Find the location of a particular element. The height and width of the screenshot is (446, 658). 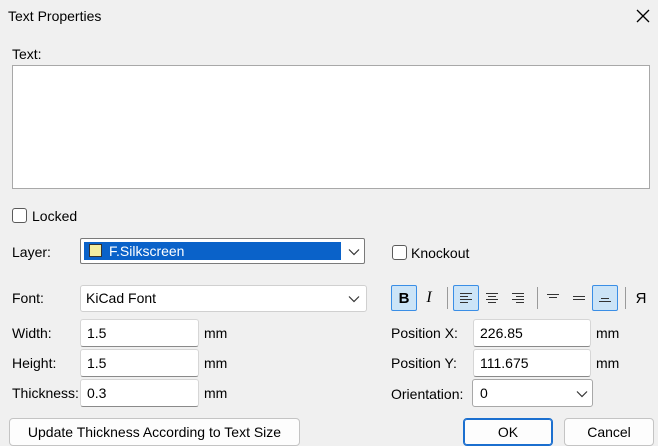

position-x-input: 226.85 is located at coordinates (532, 333).